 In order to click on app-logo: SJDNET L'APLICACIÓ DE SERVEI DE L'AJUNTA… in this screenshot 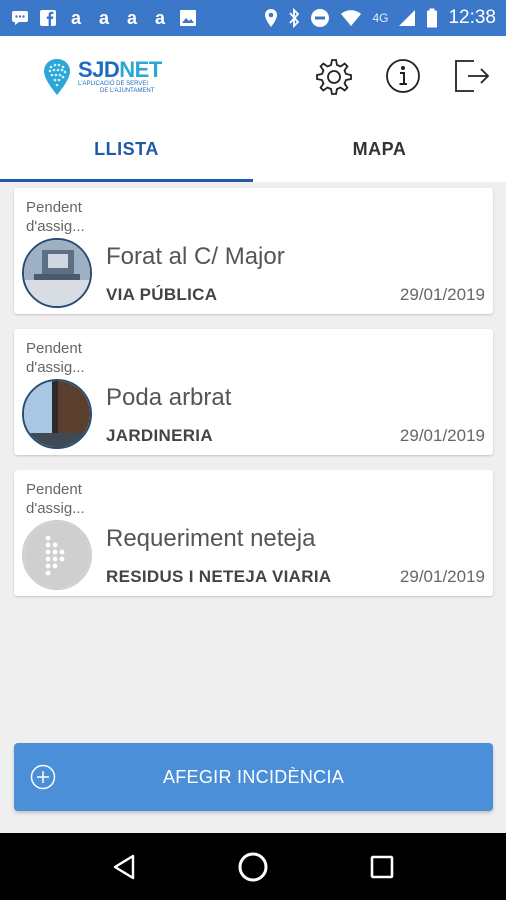, I will do `click(112, 77)`.